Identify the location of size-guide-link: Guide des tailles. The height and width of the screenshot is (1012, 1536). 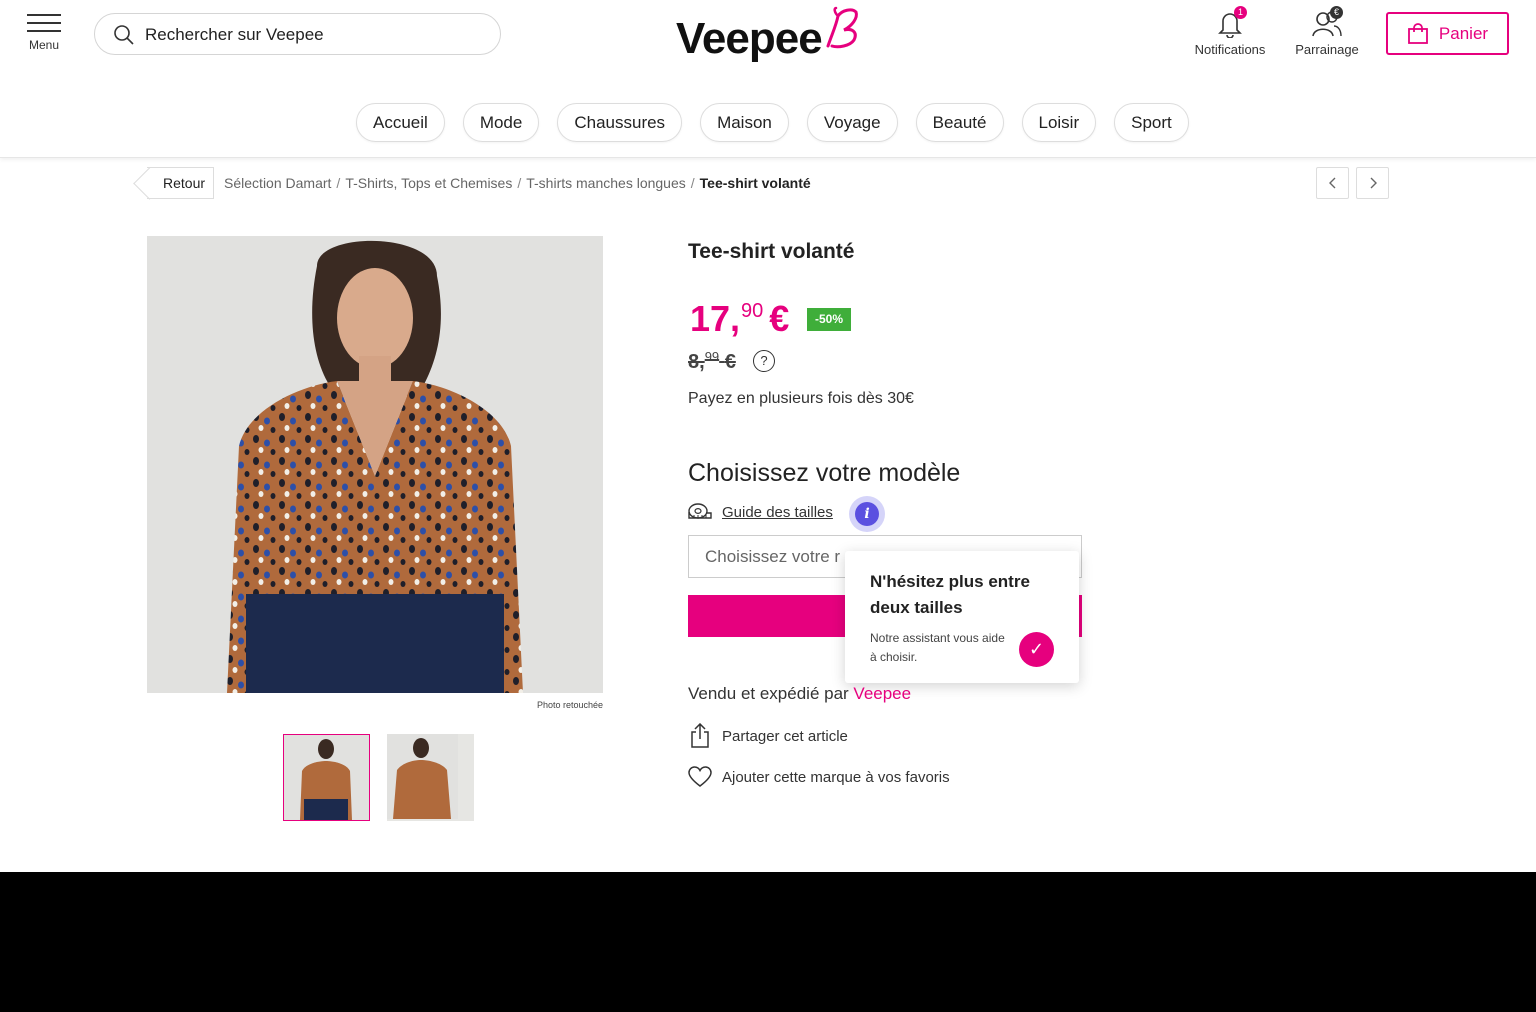
(760, 512).